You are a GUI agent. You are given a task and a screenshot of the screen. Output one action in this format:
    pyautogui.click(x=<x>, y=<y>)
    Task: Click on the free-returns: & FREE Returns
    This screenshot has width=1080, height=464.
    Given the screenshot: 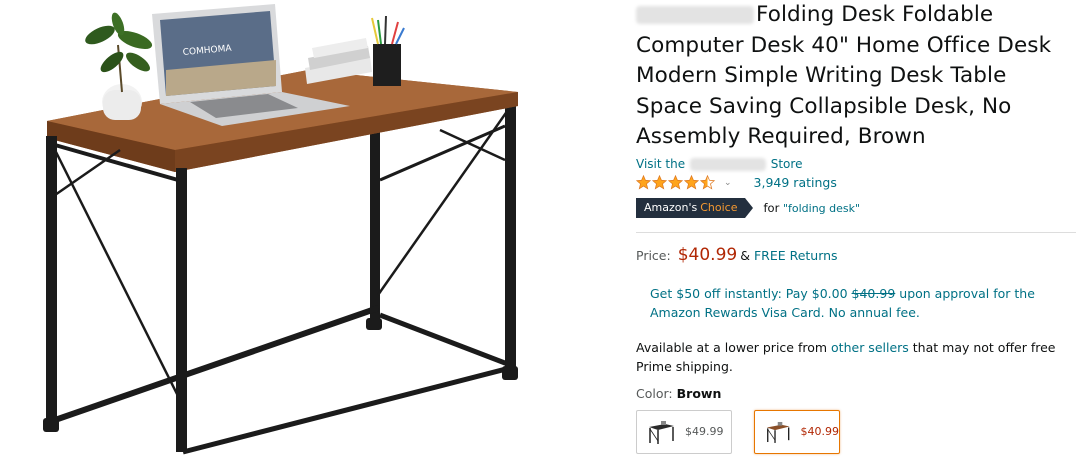 What is the action you would take?
    pyautogui.click(x=788, y=255)
    